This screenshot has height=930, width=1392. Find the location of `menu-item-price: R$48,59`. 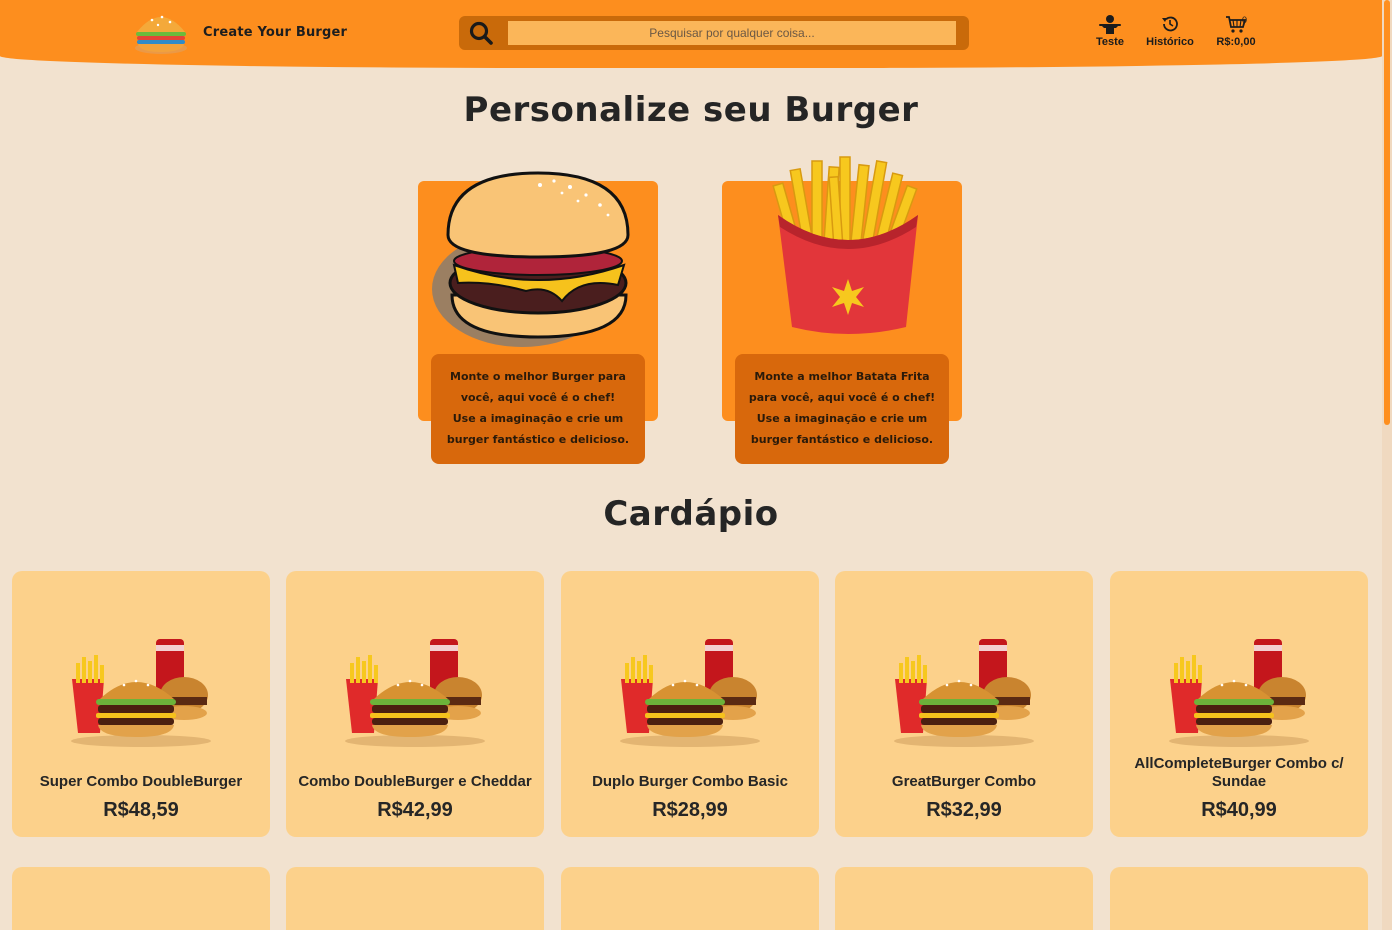

menu-item-price: R$48,59 is located at coordinates (141, 810).